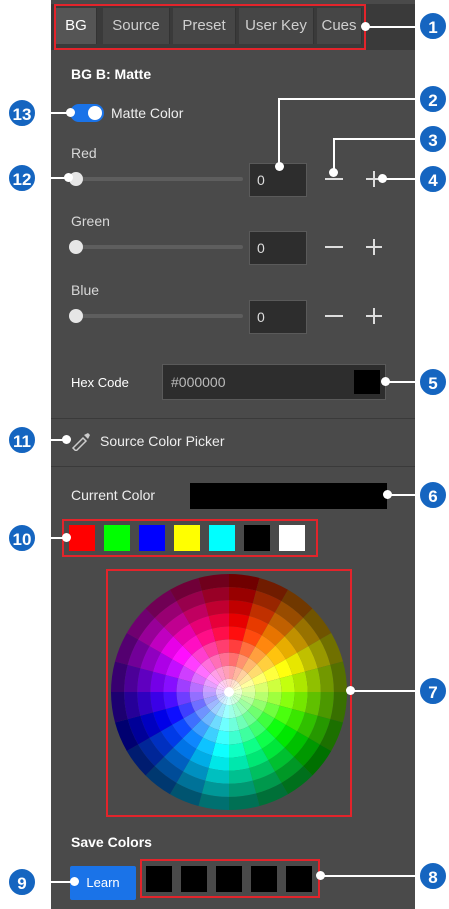 The image size is (449, 909). I want to click on current-color-swatch, so click(288, 496).